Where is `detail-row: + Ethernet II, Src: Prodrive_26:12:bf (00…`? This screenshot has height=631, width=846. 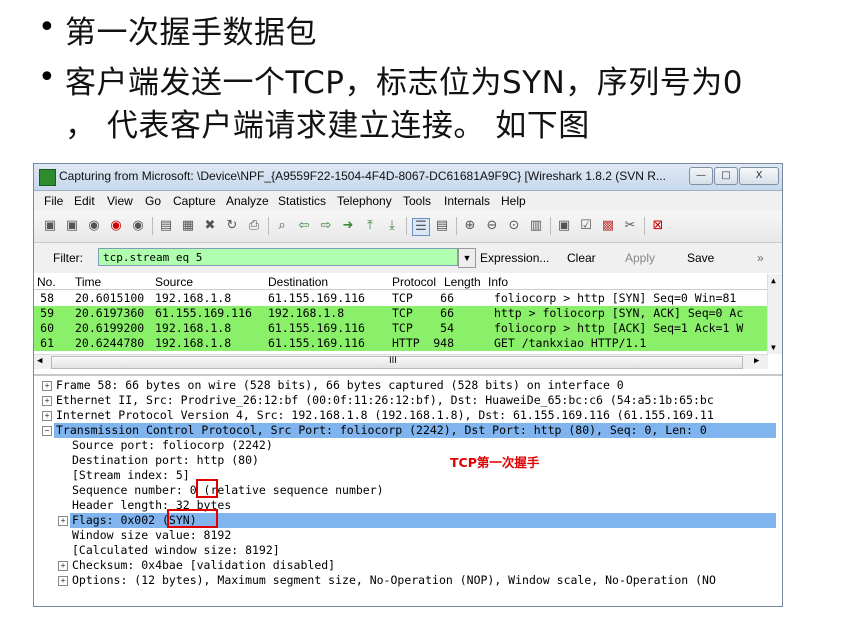
detail-row: + Ethernet II, Src: Prodrive_26:12:bf (00… is located at coordinates (408, 400).